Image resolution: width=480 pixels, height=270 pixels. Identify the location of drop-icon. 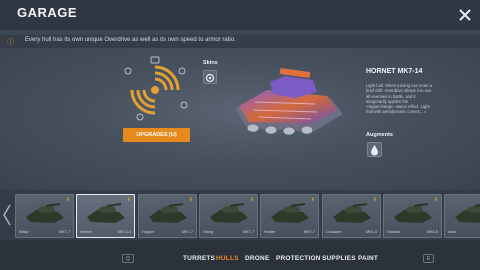
(374, 150).